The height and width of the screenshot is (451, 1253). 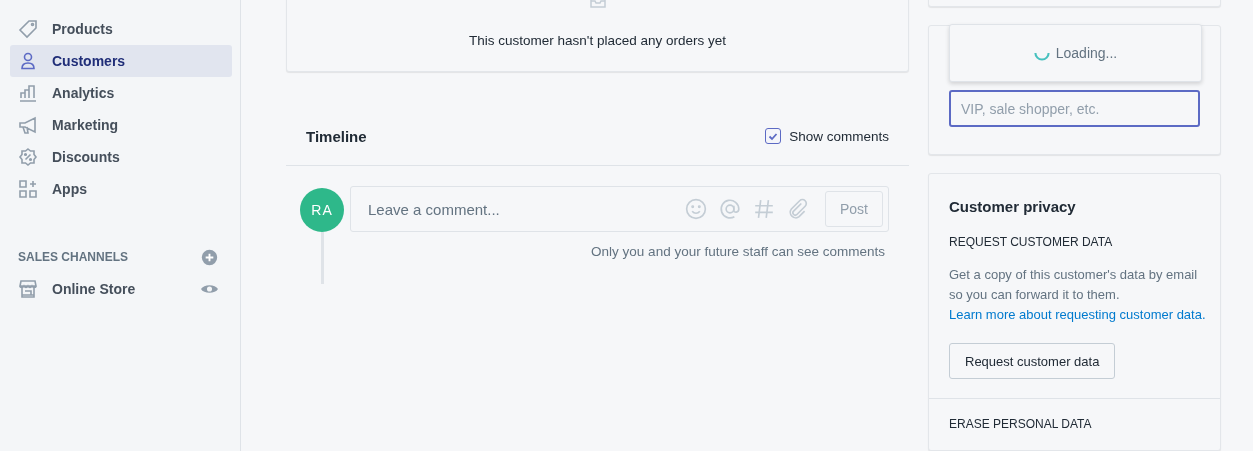 I want to click on bar-chart-icon, so click(x=28, y=93).